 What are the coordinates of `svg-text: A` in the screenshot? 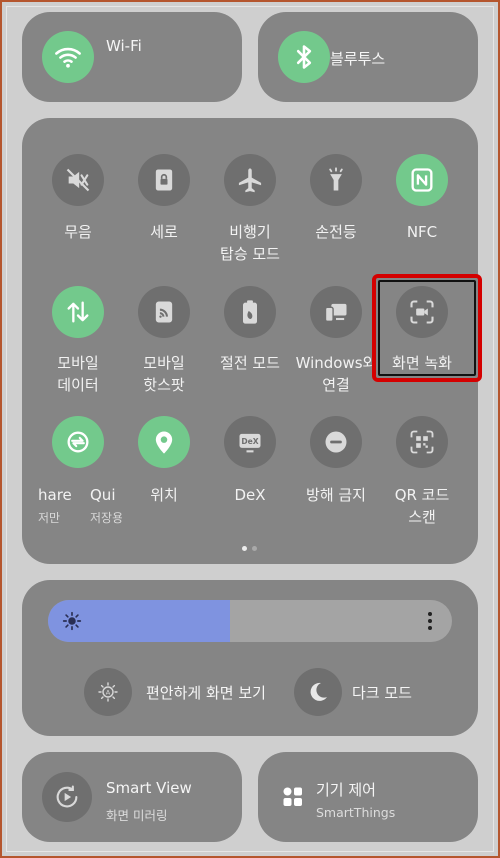 It's located at (108, 693).